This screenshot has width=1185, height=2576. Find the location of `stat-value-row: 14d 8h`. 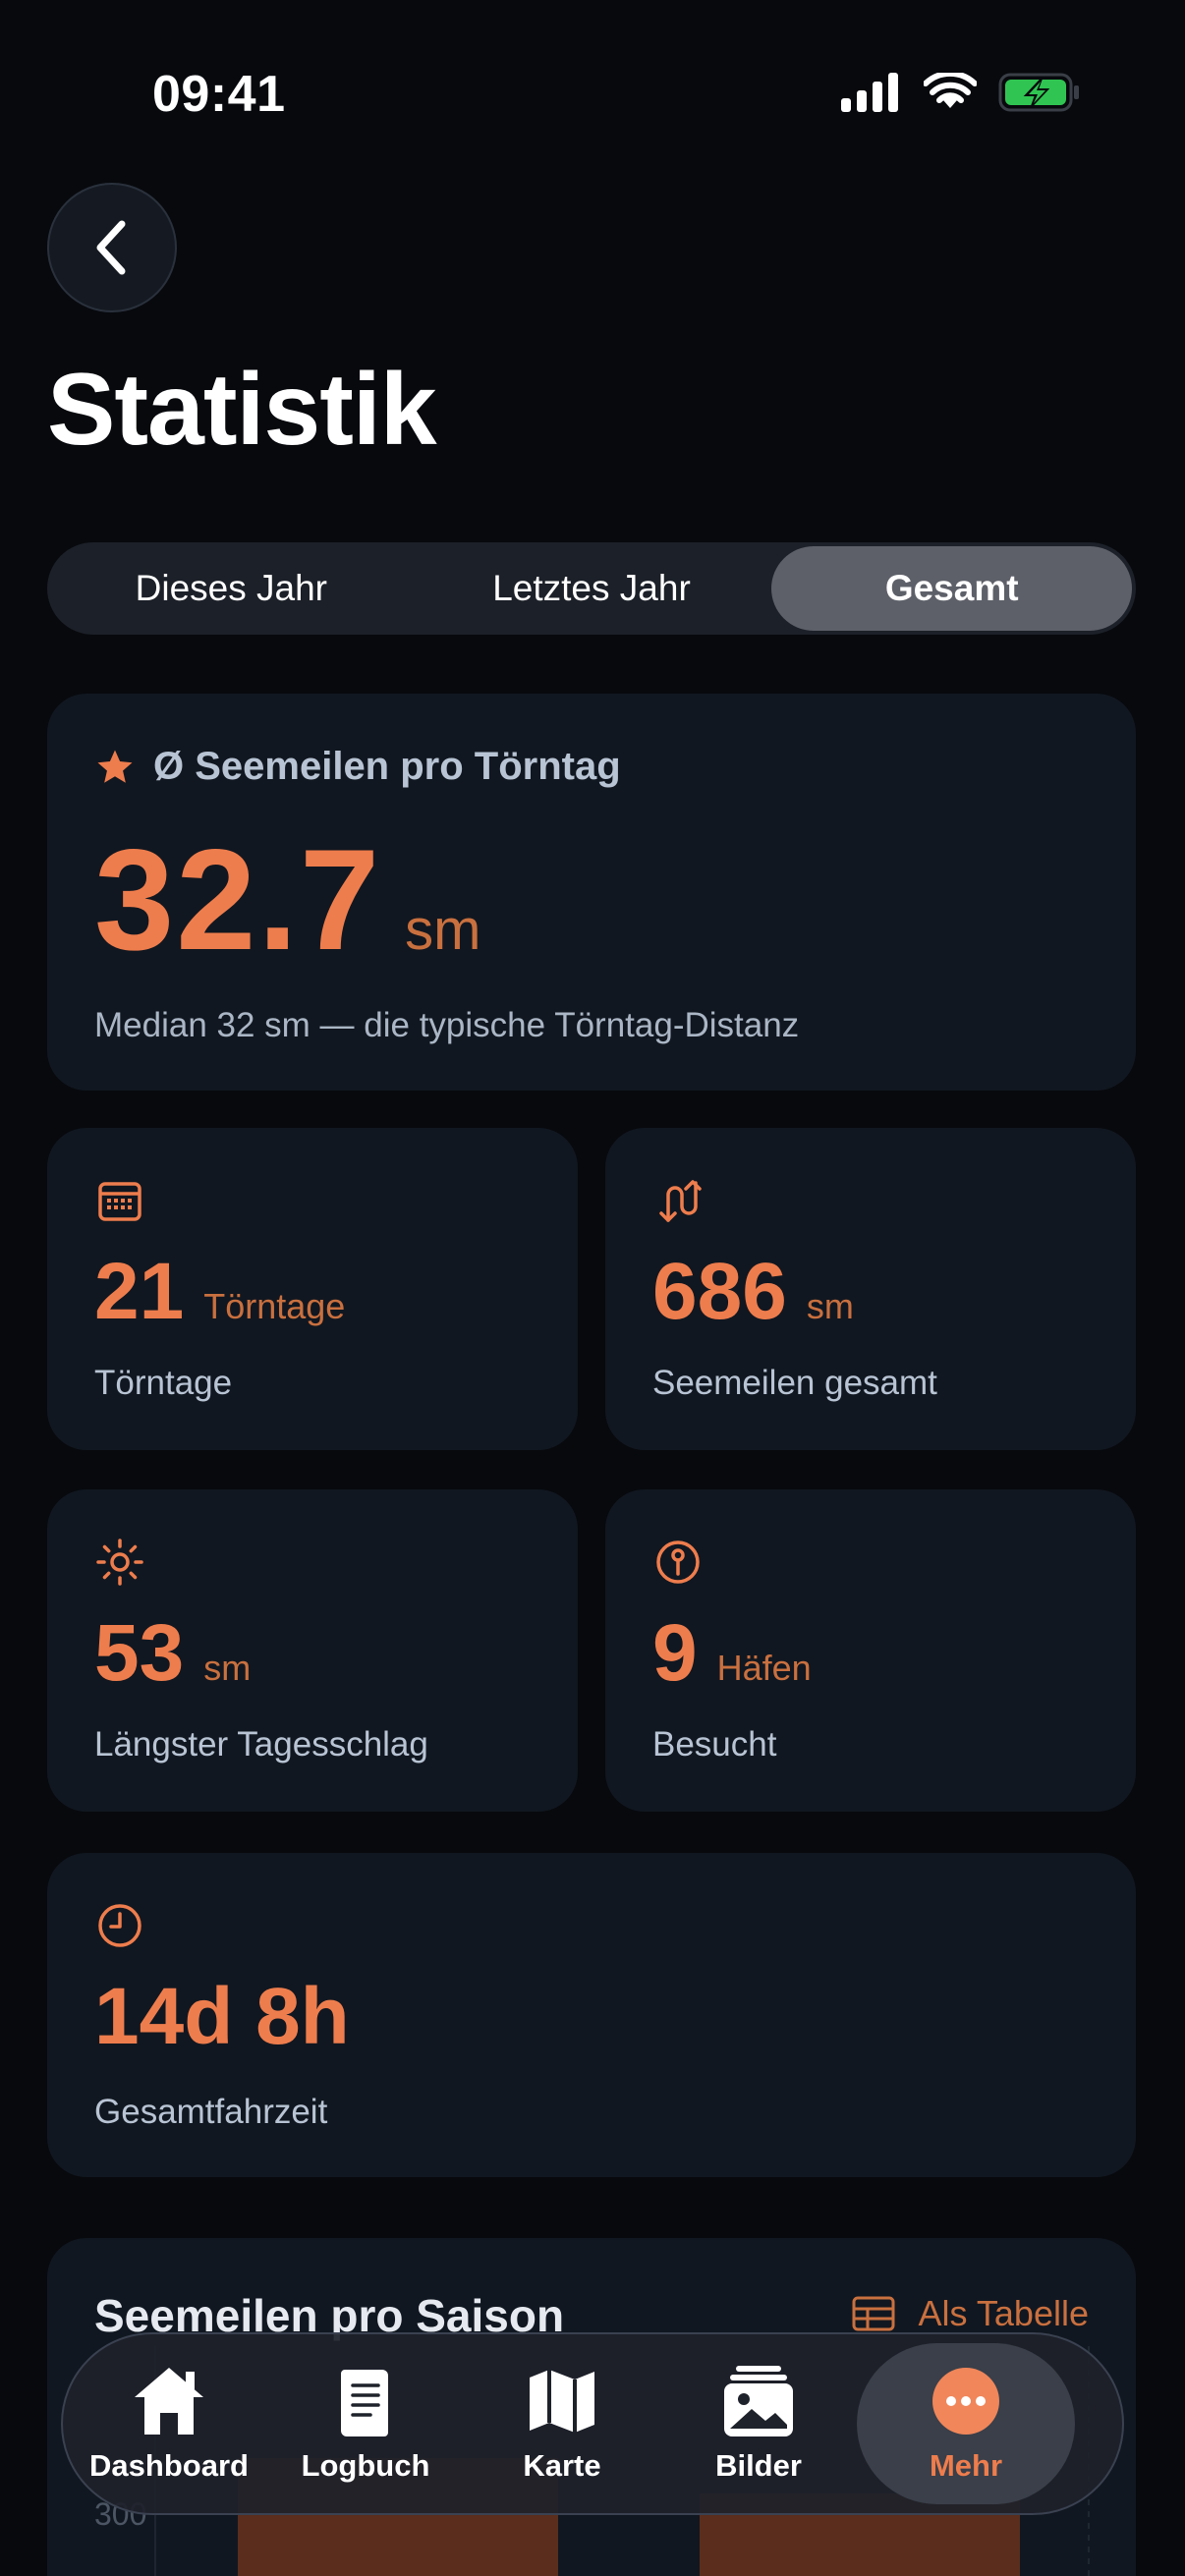

stat-value-row: 14d 8h is located at coordinates (222, 2017).